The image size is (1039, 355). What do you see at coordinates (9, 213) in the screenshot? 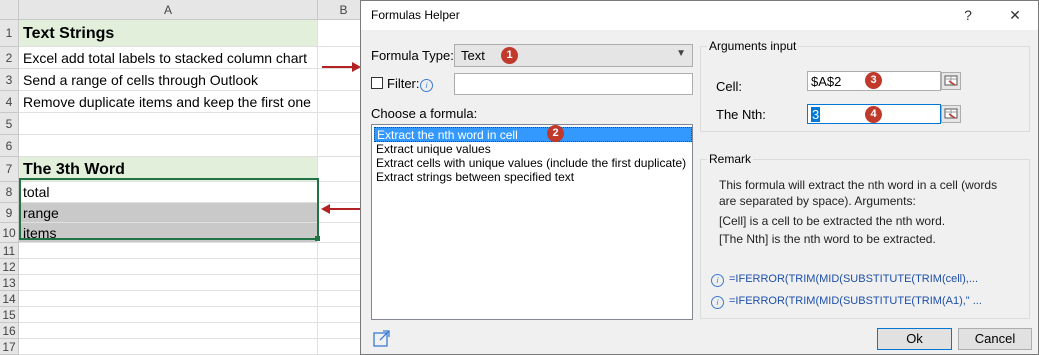
I see `row-header: 9` at bounding box center [9, 213].